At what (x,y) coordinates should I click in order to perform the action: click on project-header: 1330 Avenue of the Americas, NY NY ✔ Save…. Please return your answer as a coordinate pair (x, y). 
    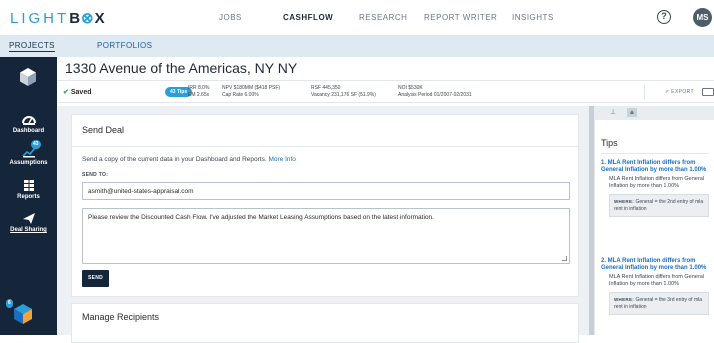
    Looking at the image, I should click on (385, 81).